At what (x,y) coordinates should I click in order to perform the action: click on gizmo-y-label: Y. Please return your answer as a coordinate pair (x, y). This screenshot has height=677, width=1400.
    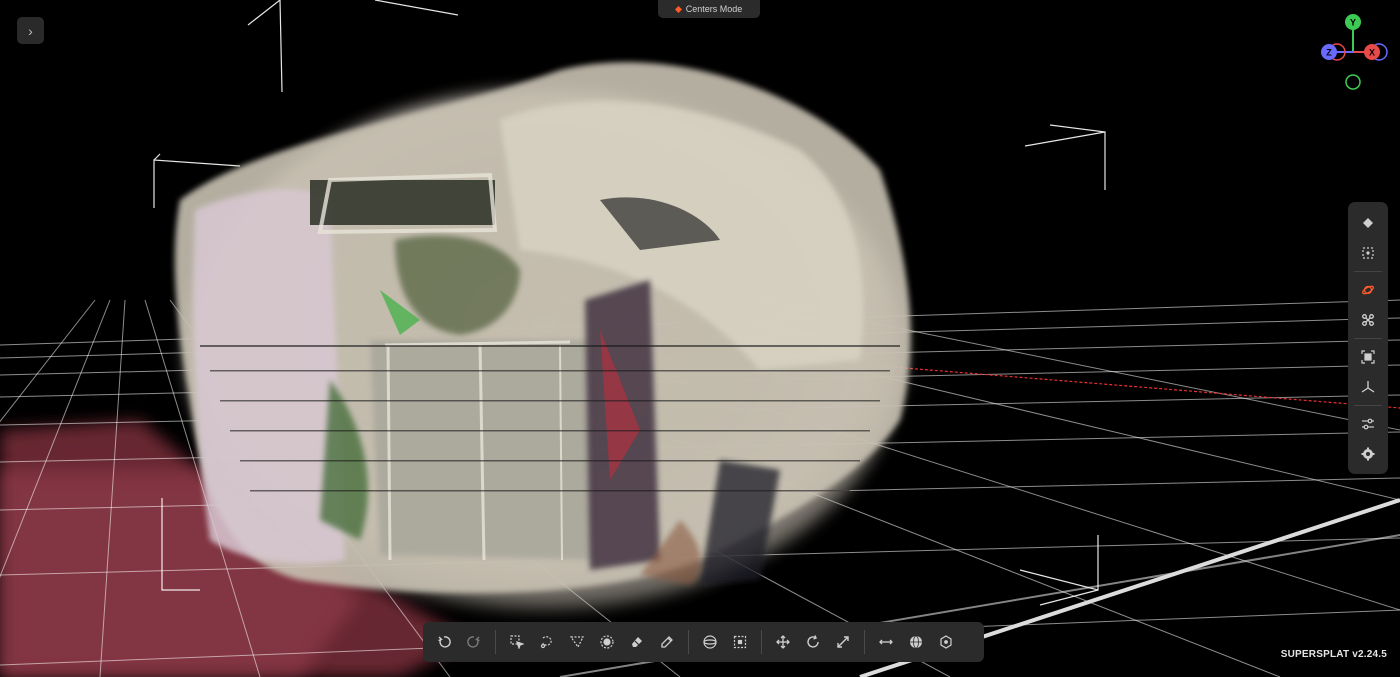
    Looking at the image, I should click on (1353, 23).